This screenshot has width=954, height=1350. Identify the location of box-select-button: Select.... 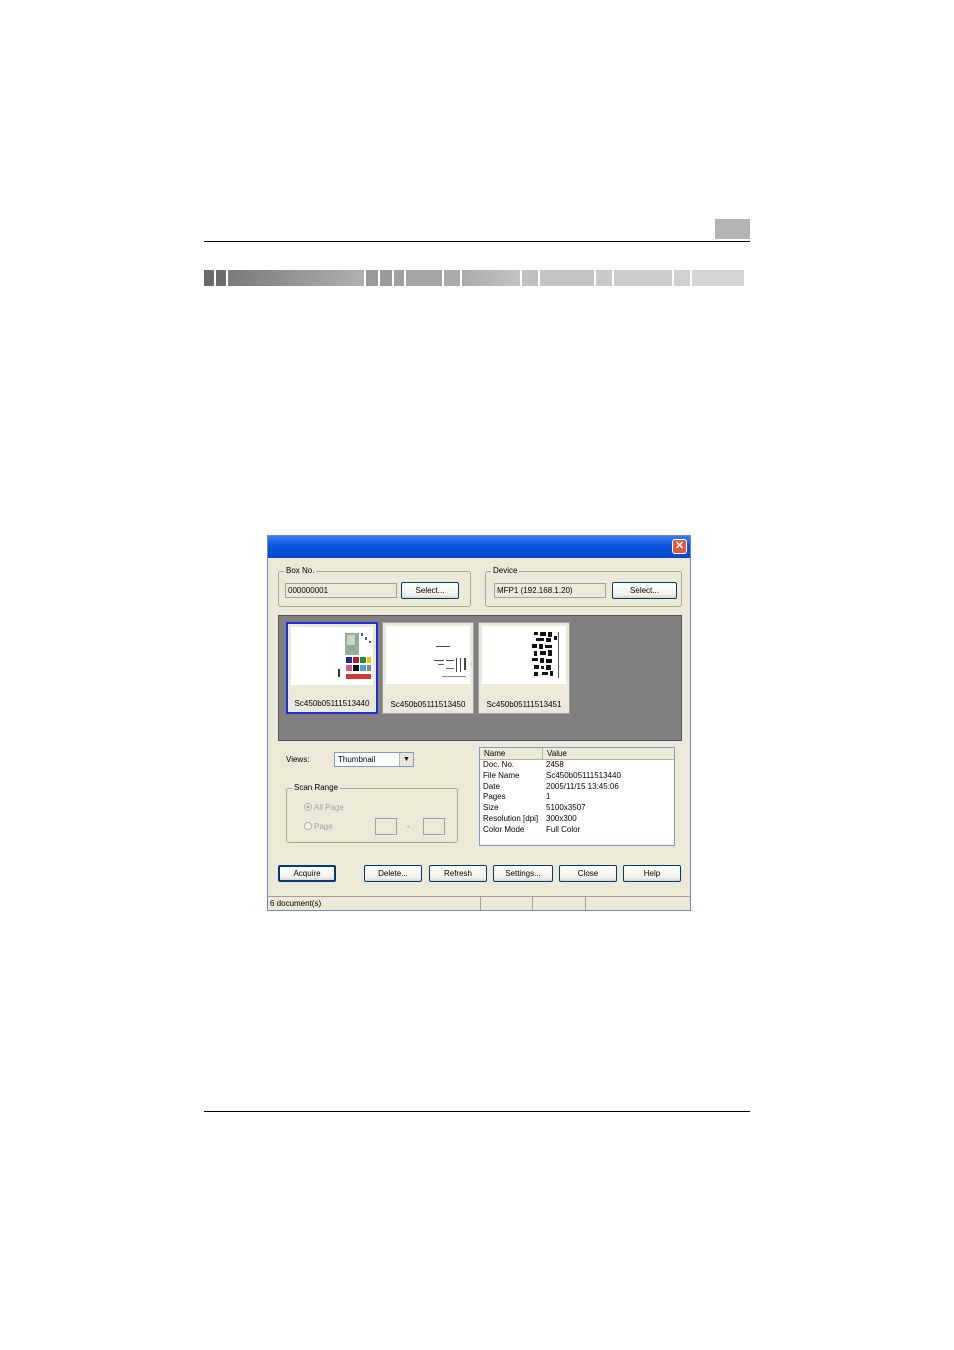
(430, 590).